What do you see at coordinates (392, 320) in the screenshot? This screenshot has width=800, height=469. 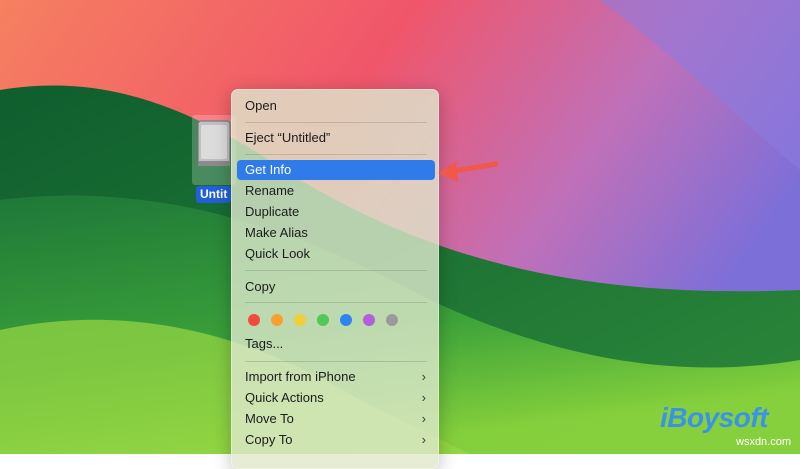 I see `tag-gray-icon` at bounding box center [392, 320].